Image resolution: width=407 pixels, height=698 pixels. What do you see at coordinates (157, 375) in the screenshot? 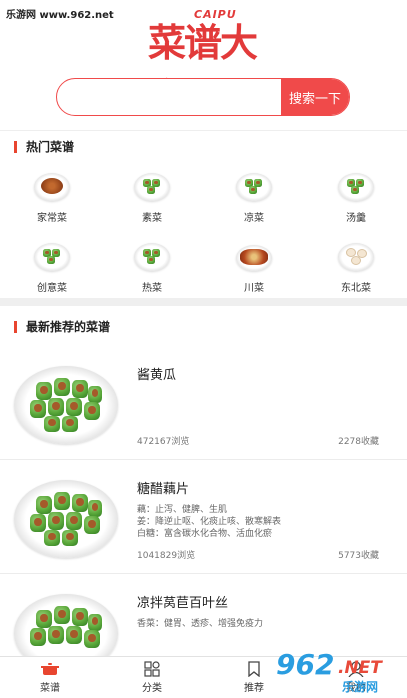
I see `recipe-title: 酱黄瓜` at bounding box center [157, 375].